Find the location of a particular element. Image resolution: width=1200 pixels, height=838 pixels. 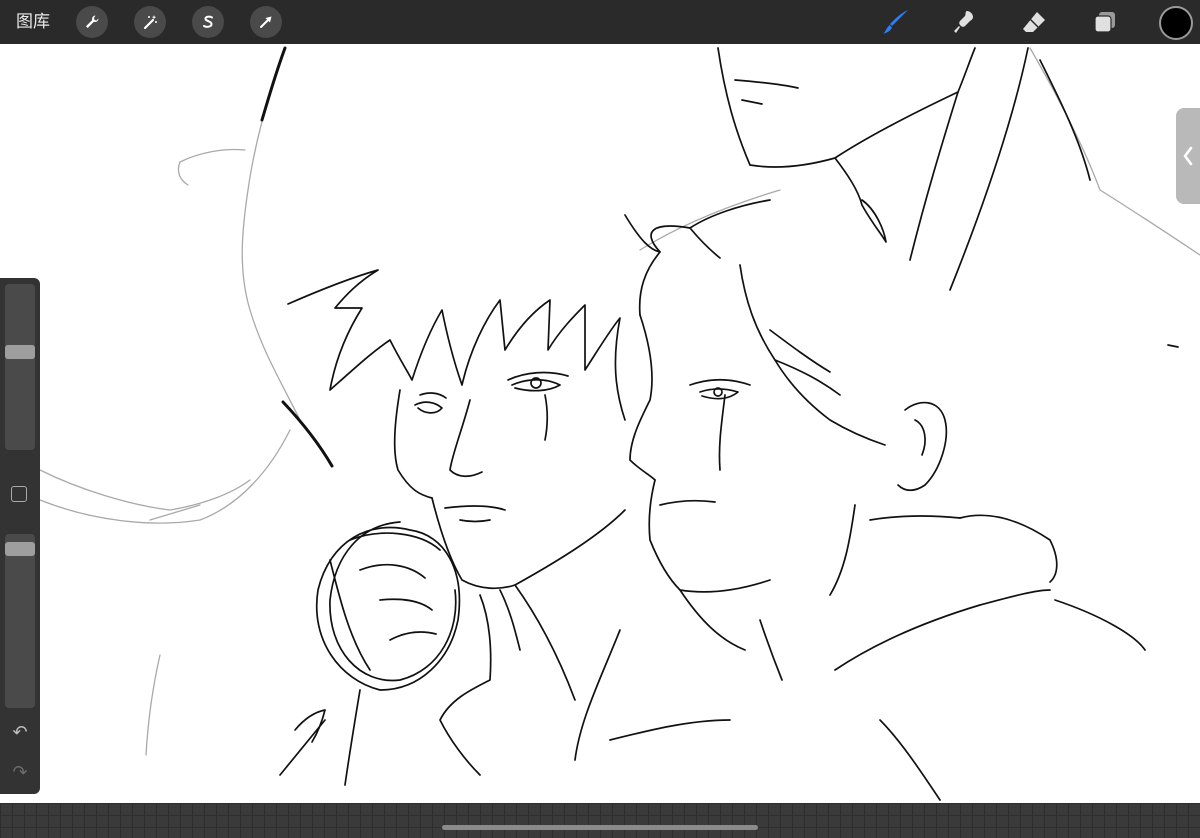

arrow-cursor-icon is located at coordinates (266, 22).